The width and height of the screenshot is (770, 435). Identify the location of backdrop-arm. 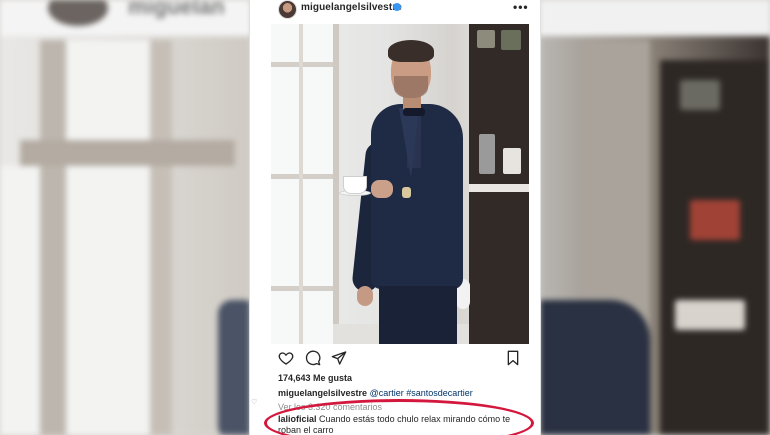
(234, 367).